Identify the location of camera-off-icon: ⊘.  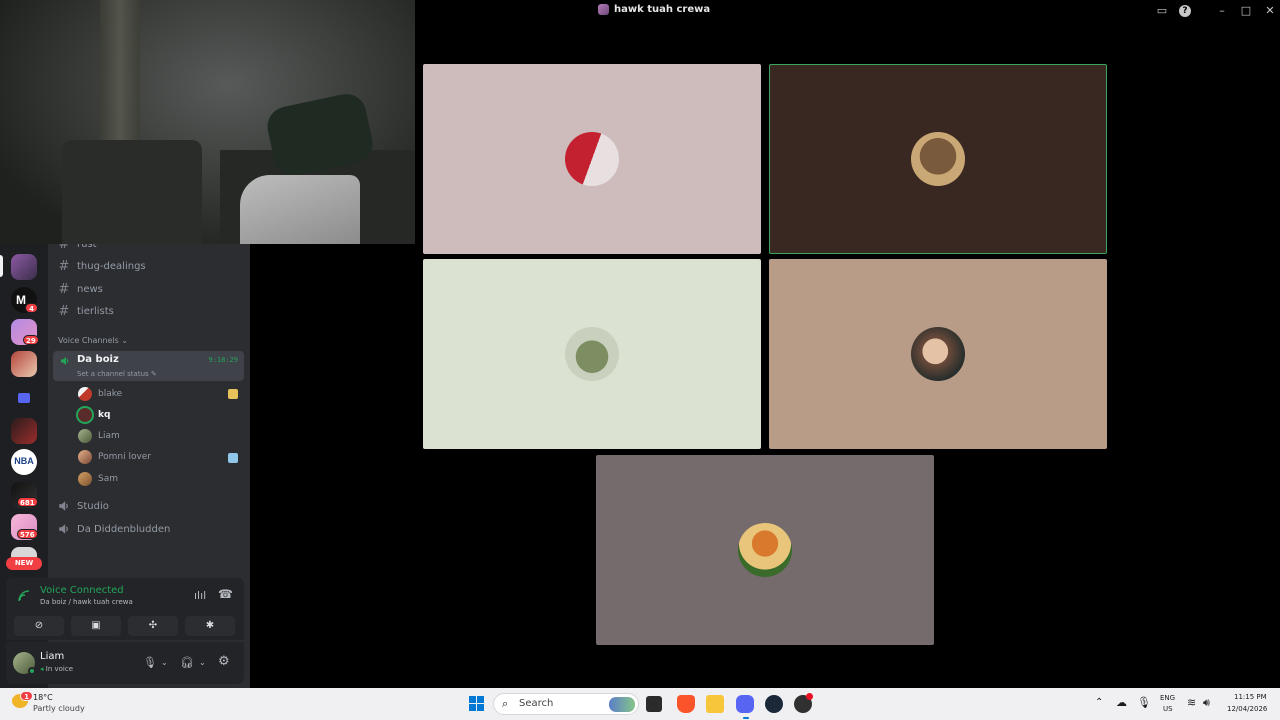
(39, 625).